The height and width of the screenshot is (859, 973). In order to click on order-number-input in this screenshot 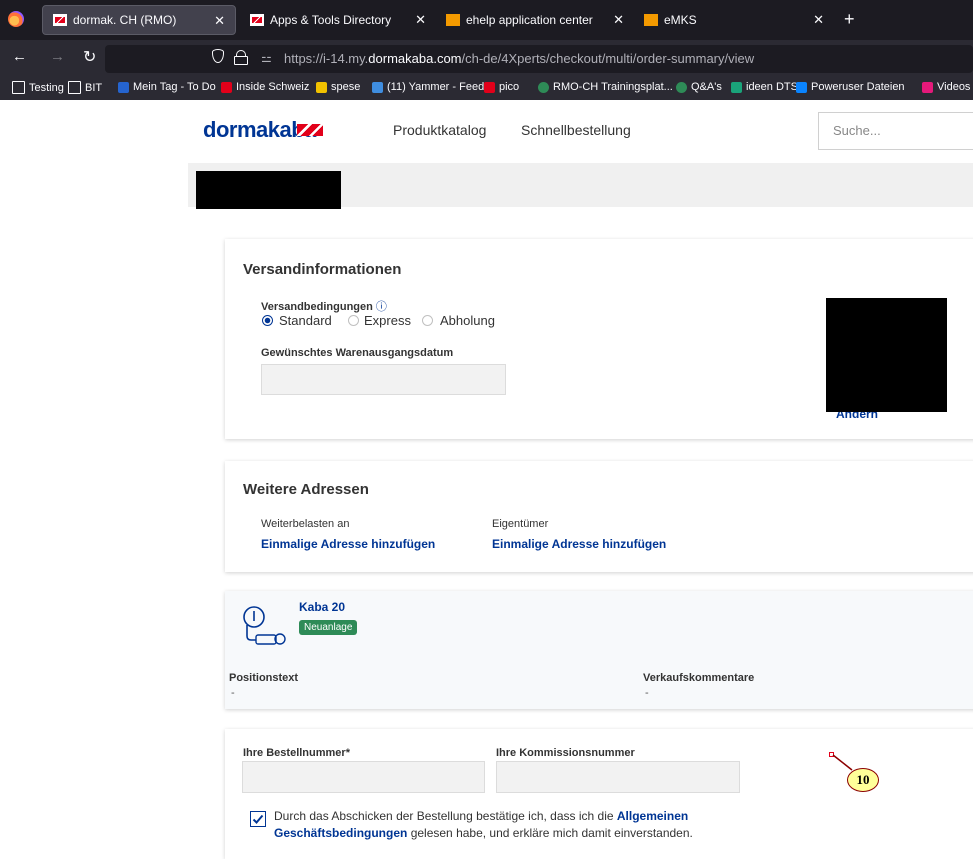, I will do `click(363, 777)`.